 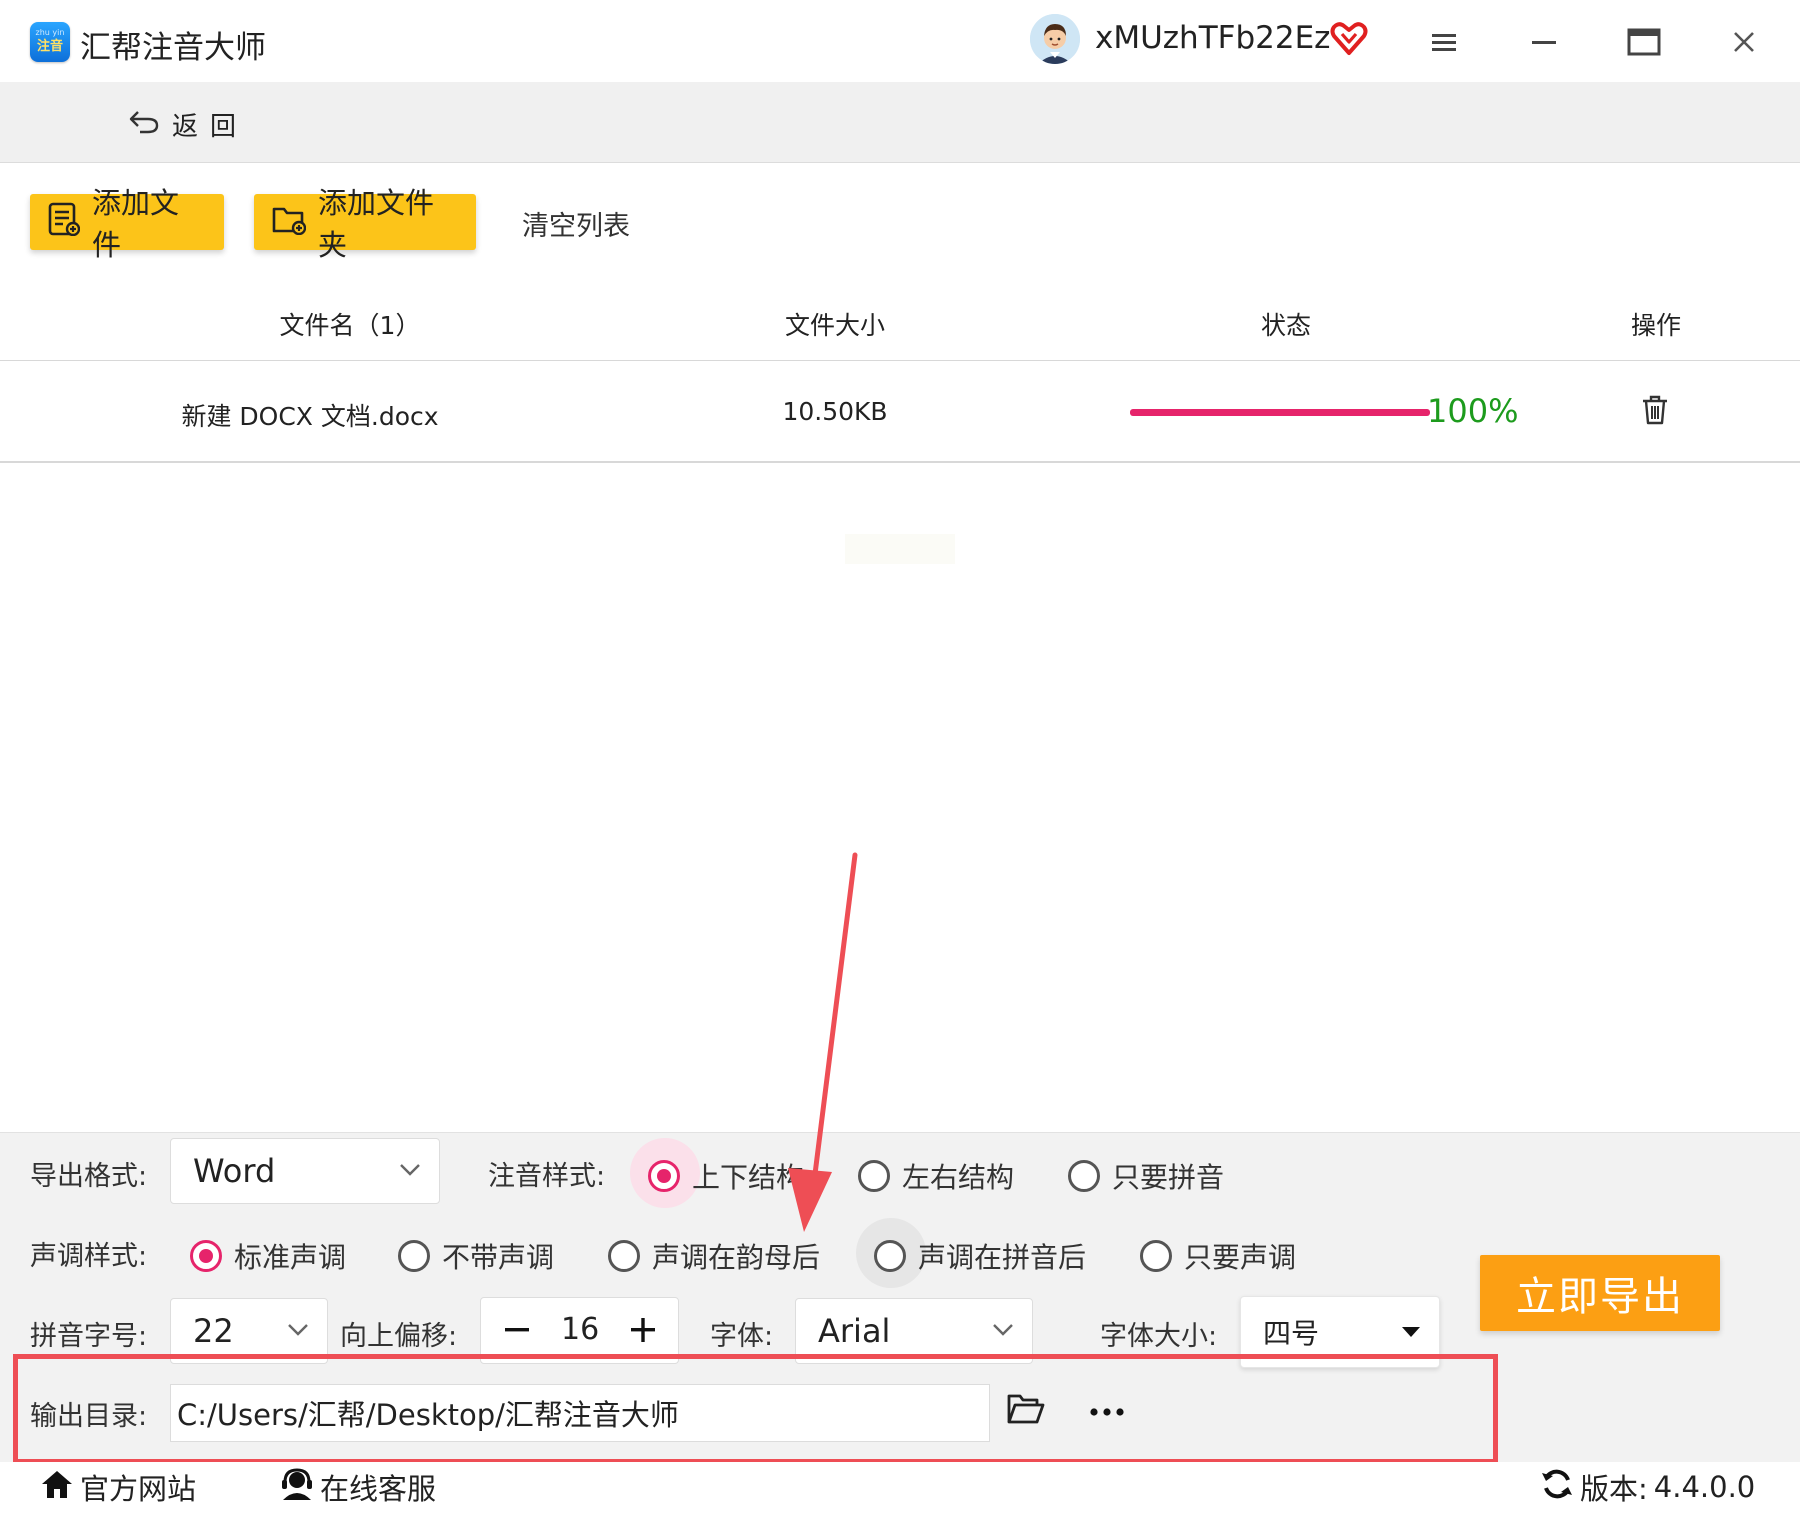 What do you see at coordinates (1107, 1413) in the screenshot?
I see `more-icon` at bounding box center [1107, 1413].